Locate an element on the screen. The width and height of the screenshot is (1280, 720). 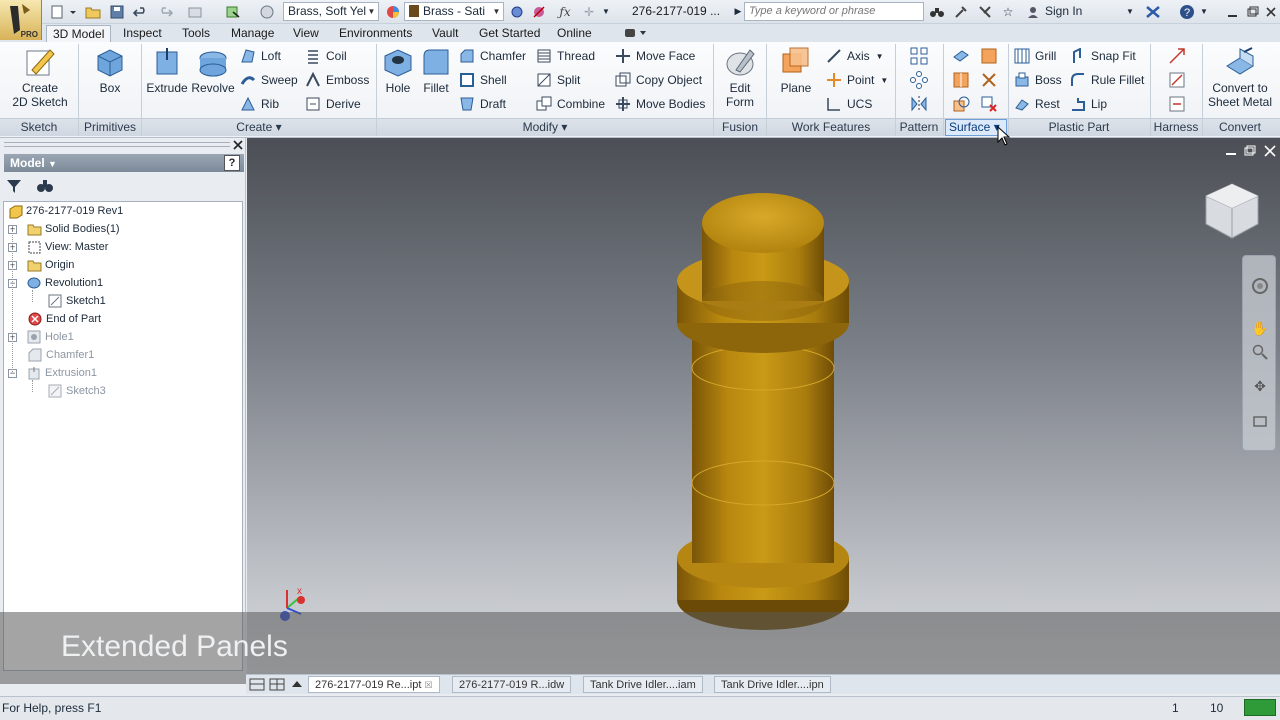
panel-title-work-features: Work Features is located at coordinates (831, 127).